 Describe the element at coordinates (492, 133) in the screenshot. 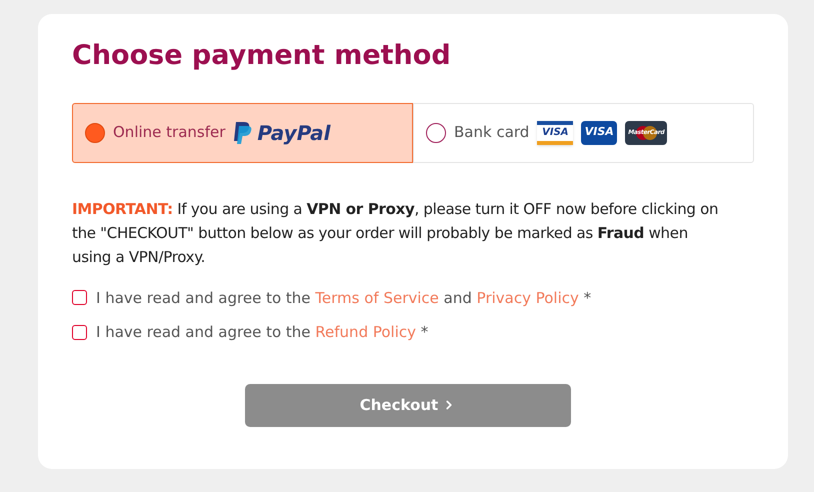

I see `option-label: Bank card` at that location.